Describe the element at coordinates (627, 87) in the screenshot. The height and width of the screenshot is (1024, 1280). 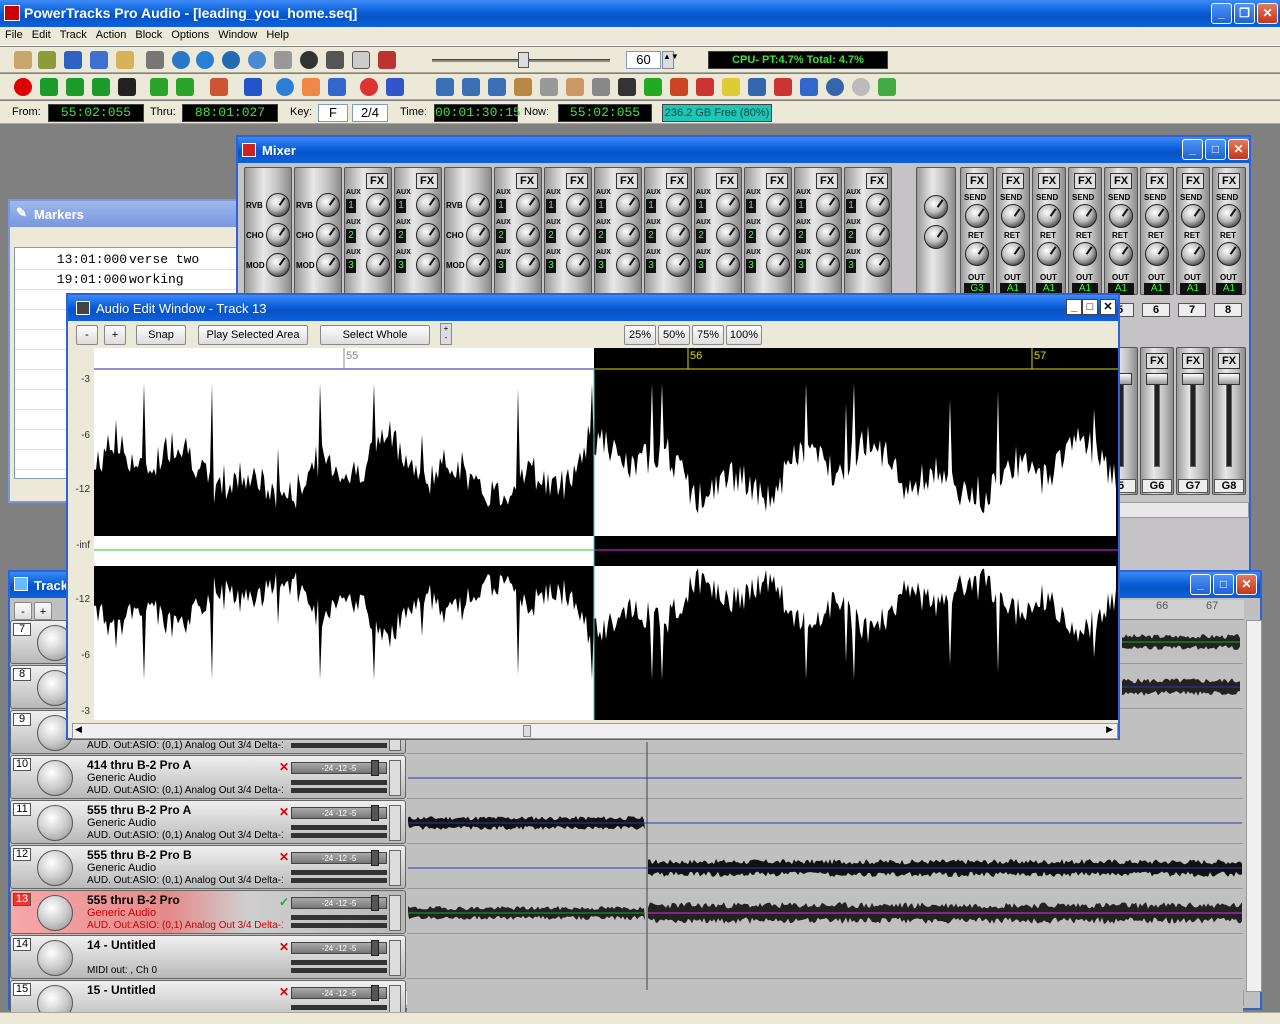
I see `note-icon` at that location.